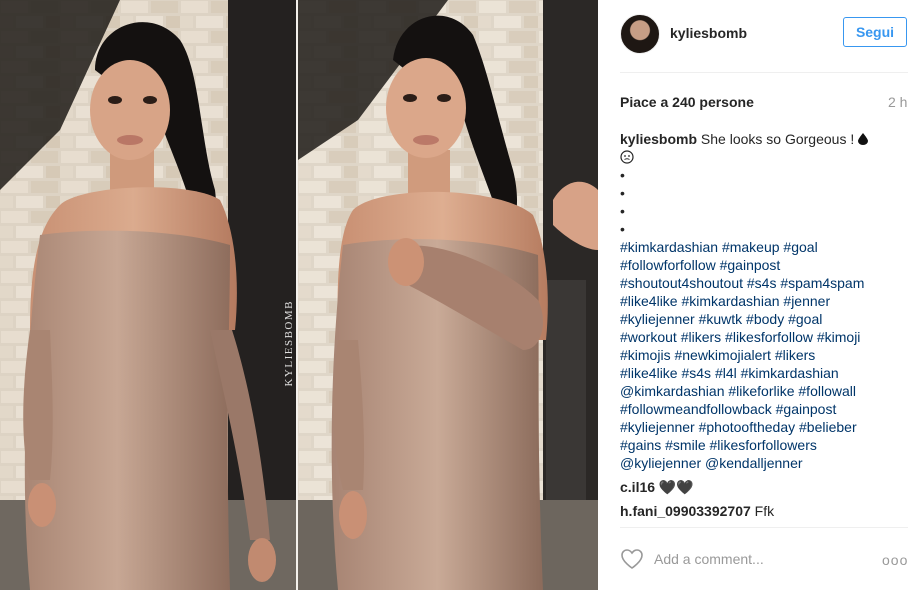 This screenshot has height=590, width=908. I want to click on photo-watermark: KYLIESBOMB, so click(289, 343).